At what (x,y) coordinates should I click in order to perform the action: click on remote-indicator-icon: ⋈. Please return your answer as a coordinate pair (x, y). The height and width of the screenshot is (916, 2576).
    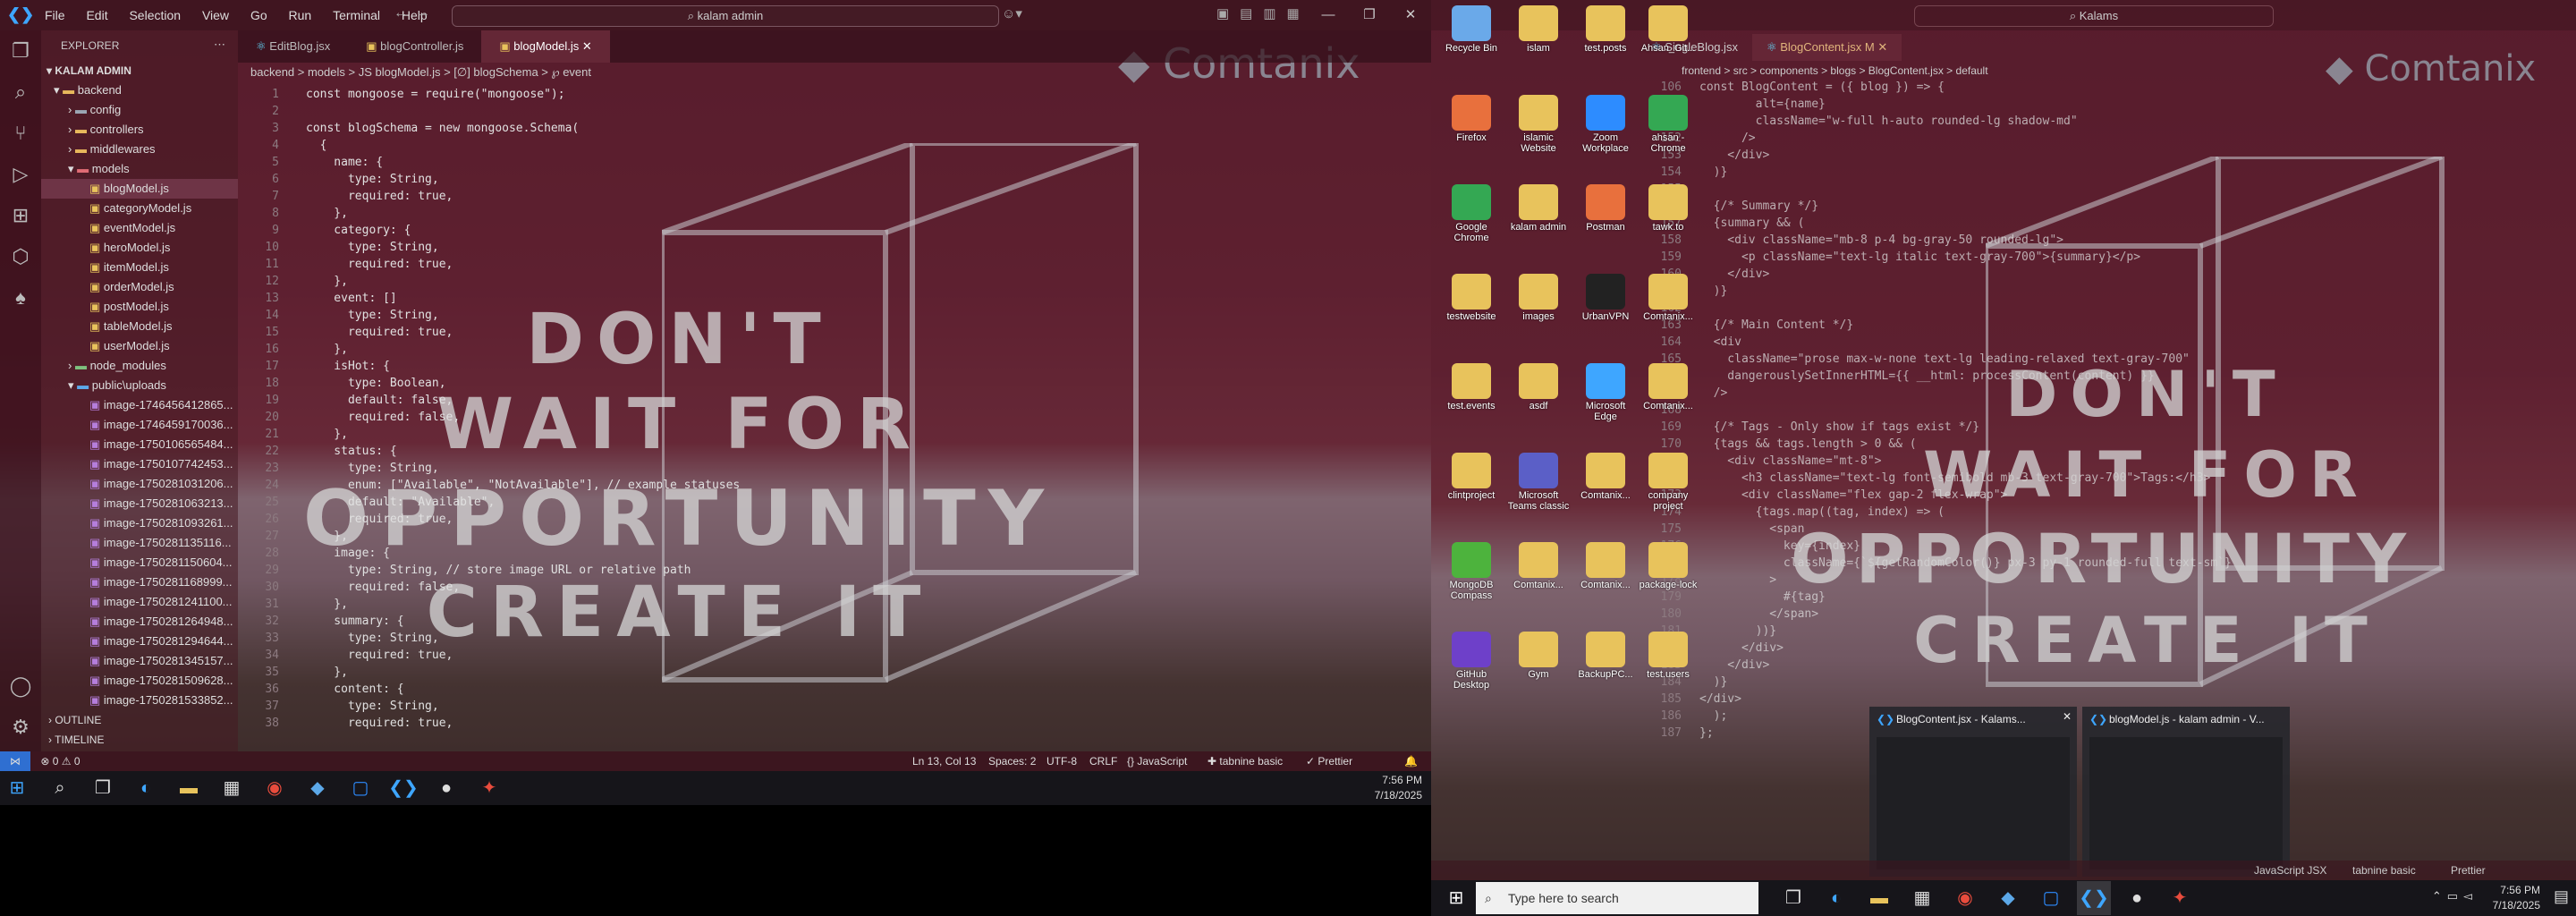
    Looking at the image, I should click on (15, 761).